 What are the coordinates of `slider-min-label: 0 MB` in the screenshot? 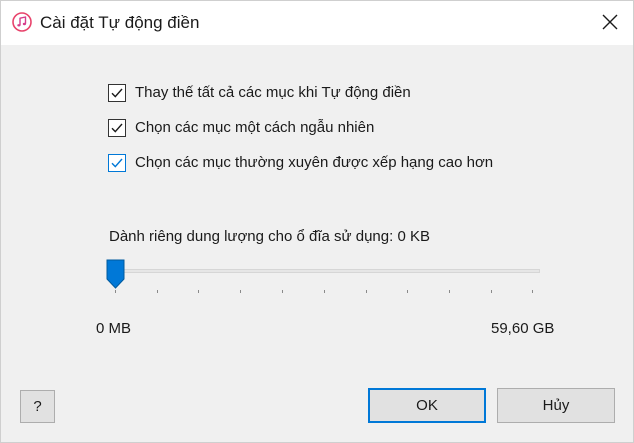 It's located at (114, 328).